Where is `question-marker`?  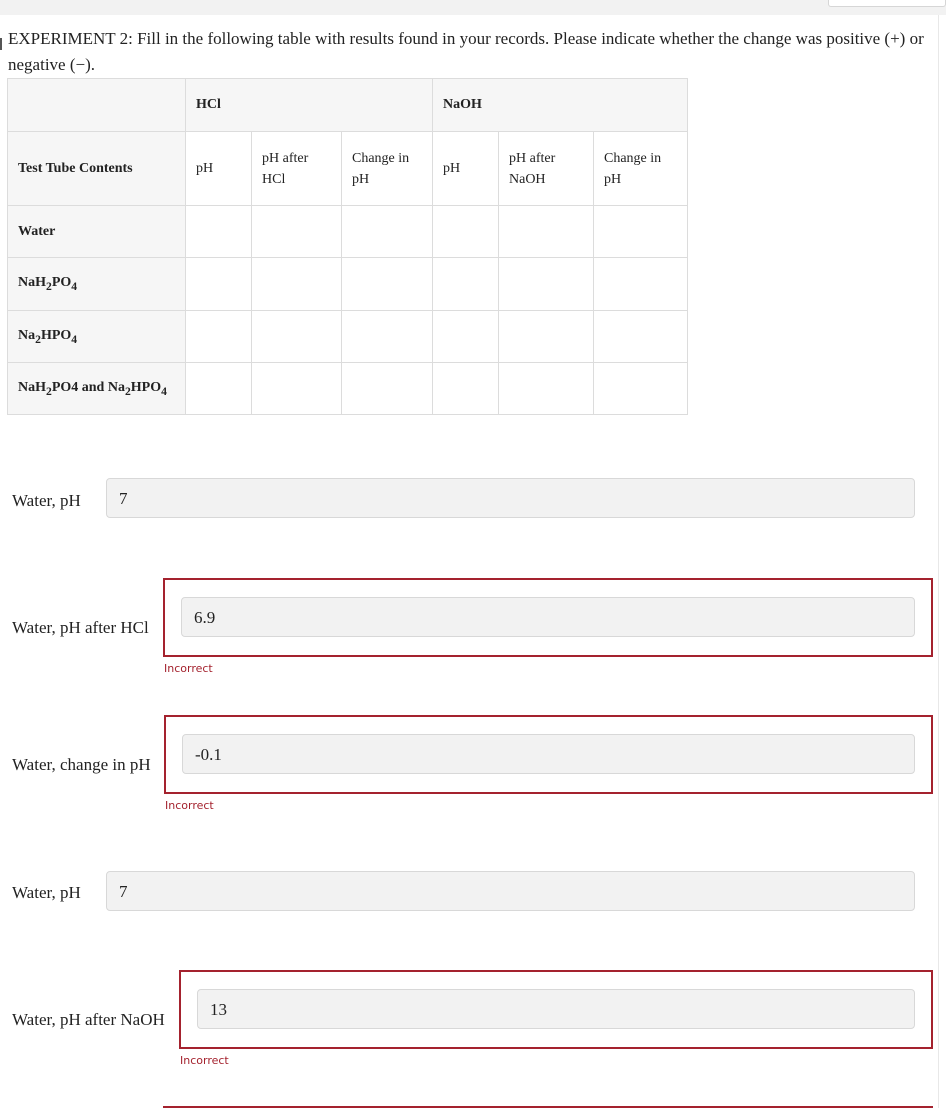 question-marker is located at coordinates (1, 44).